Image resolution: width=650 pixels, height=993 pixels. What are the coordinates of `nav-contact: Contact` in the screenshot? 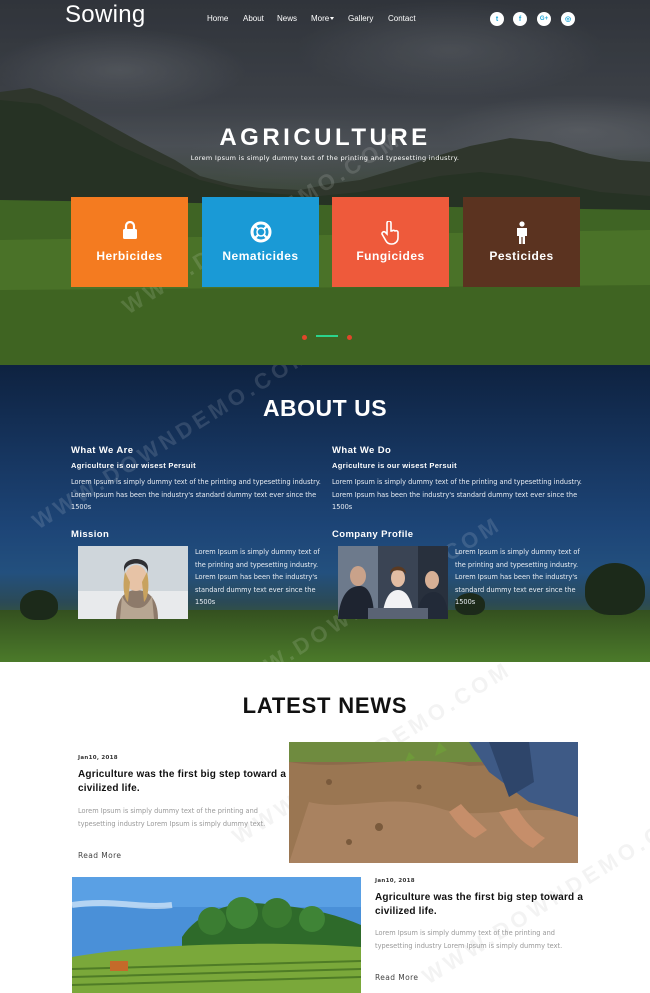 It's located at (402, 18).